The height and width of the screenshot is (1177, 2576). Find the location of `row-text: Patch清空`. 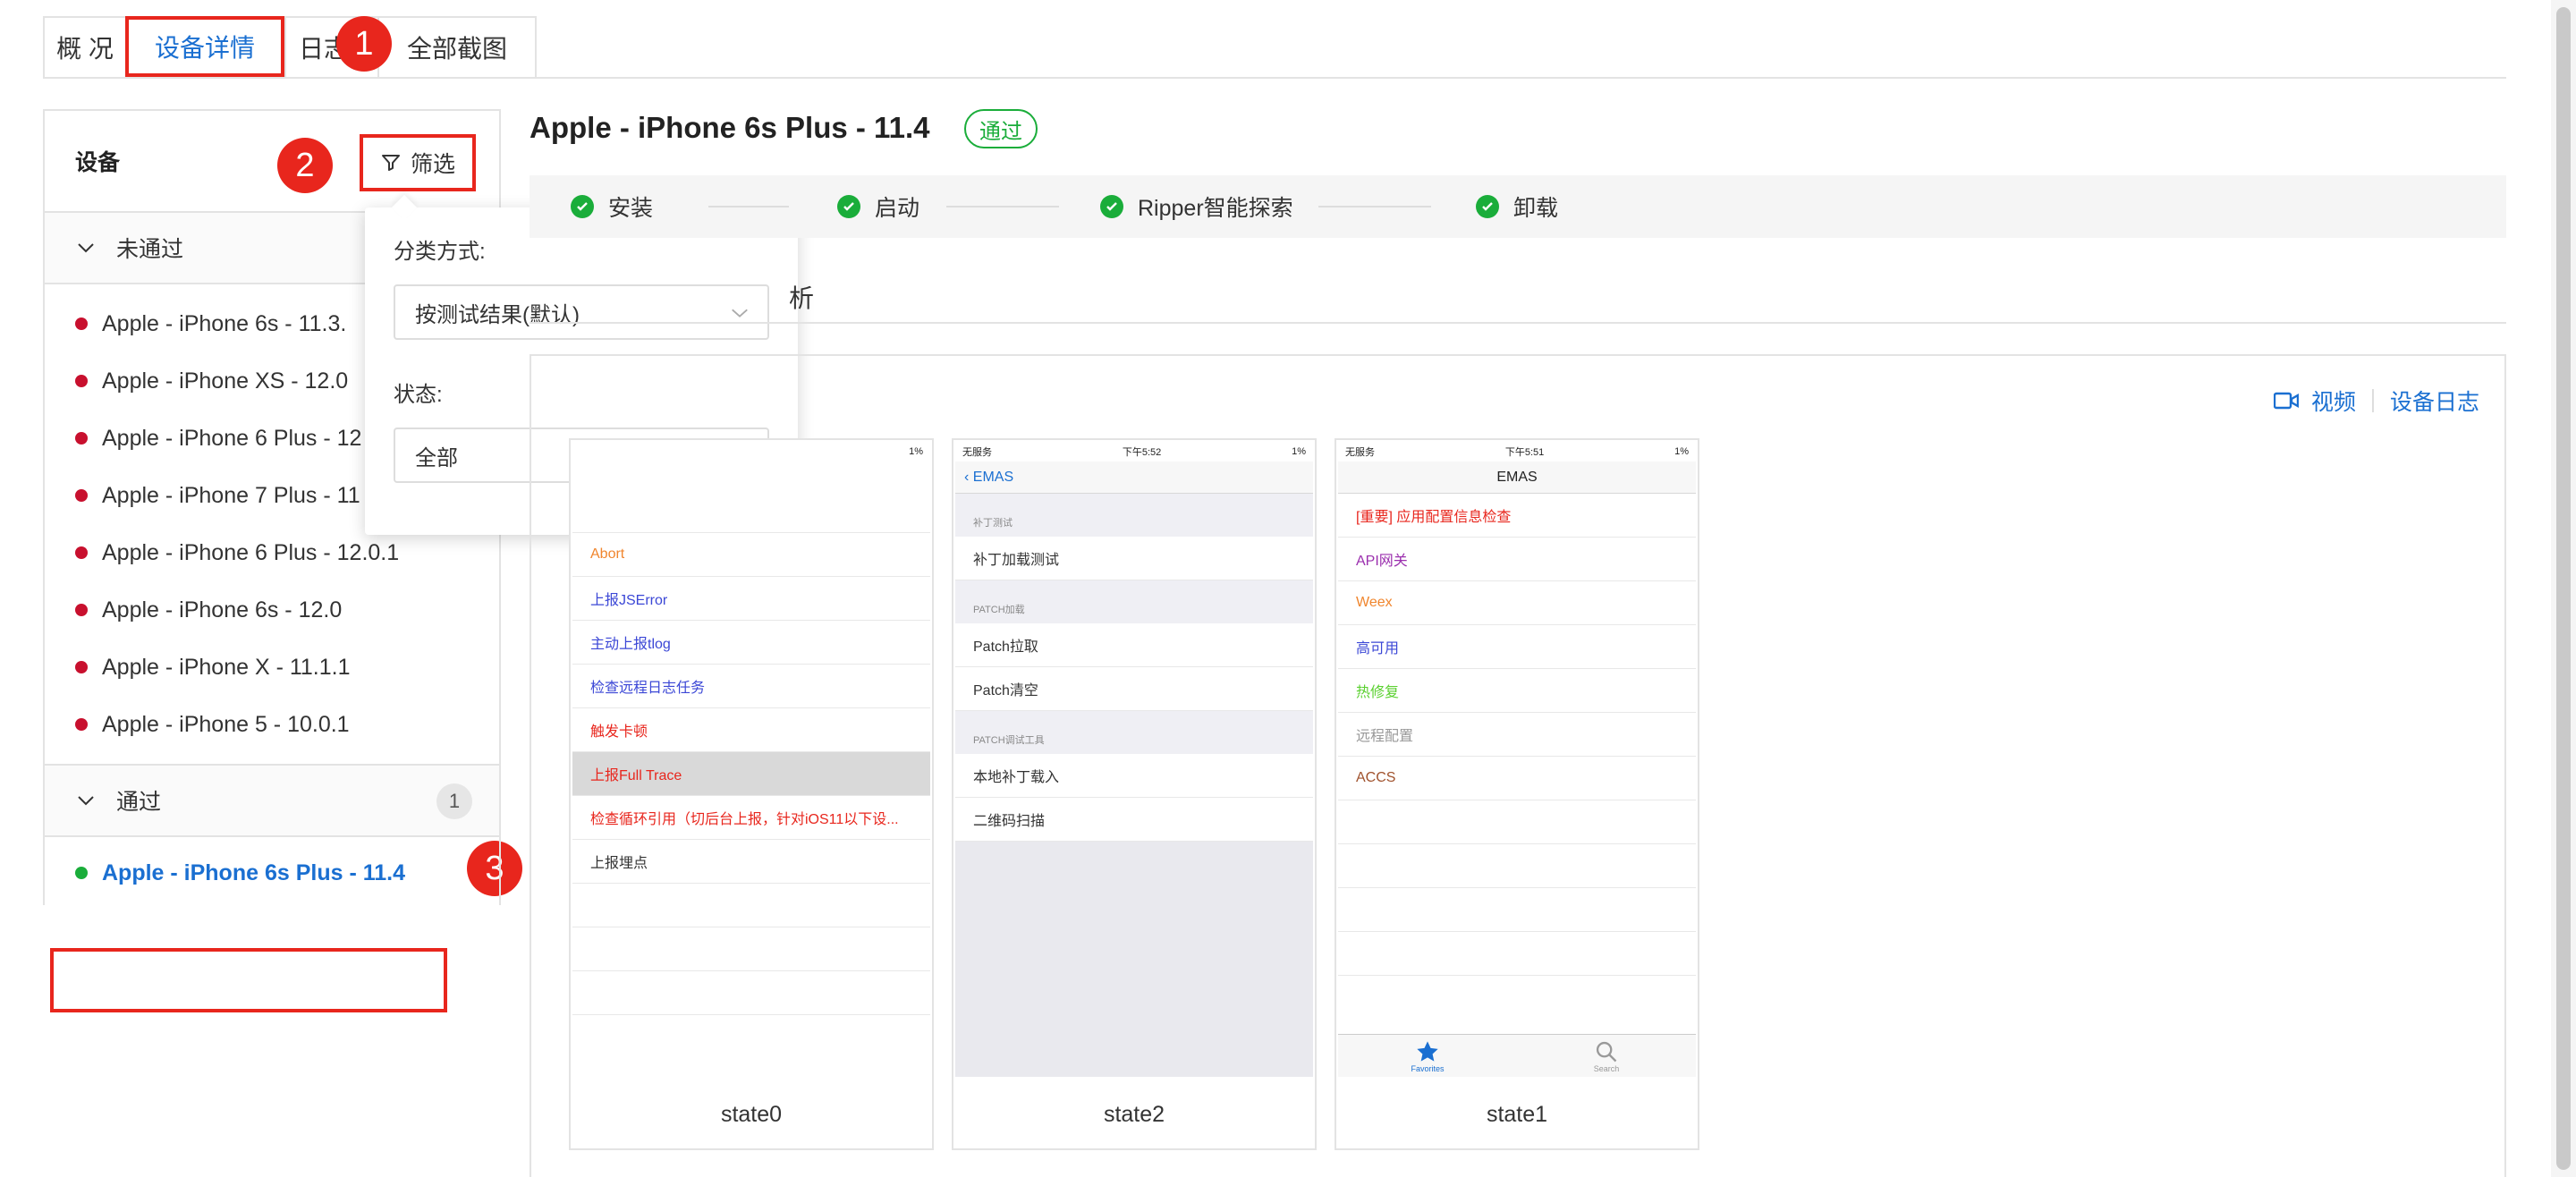

row-text: Patch清空 is located at coordinates (1005, 691).